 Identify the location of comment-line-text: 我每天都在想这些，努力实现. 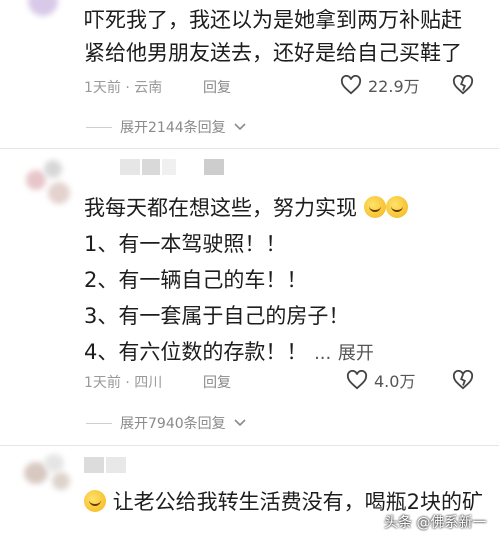
(220, 208).